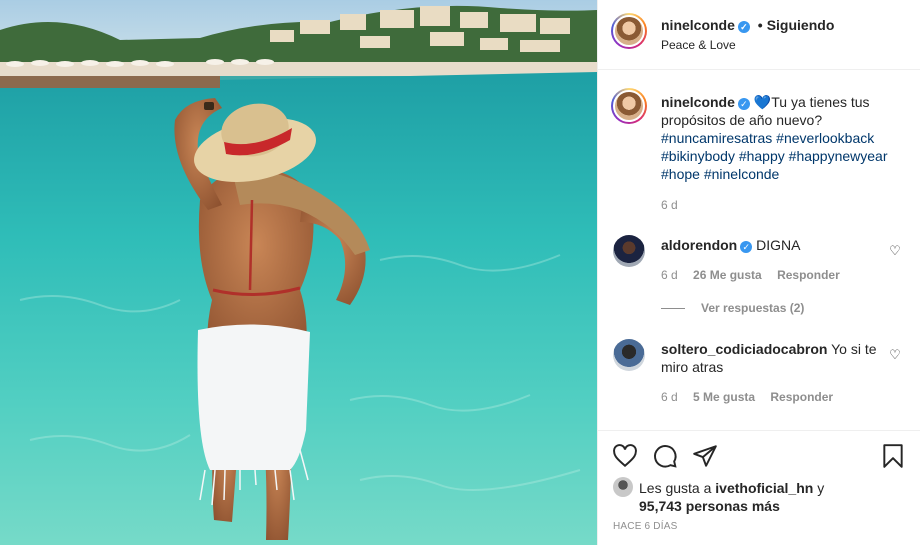  Describe the element at coordinates (669, 205) in the screenshot. I see `caption-timestamp: 6 d` at that location.